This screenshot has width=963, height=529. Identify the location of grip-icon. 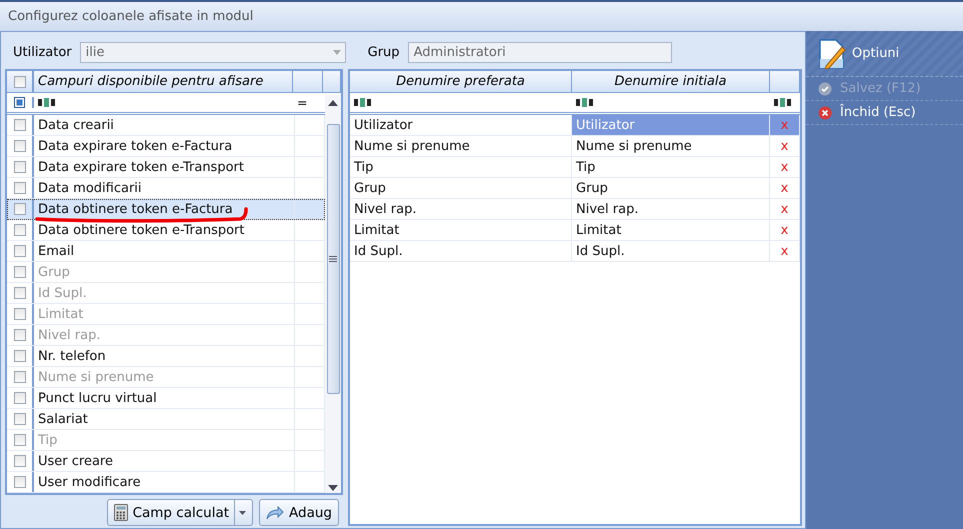
(333, 259).